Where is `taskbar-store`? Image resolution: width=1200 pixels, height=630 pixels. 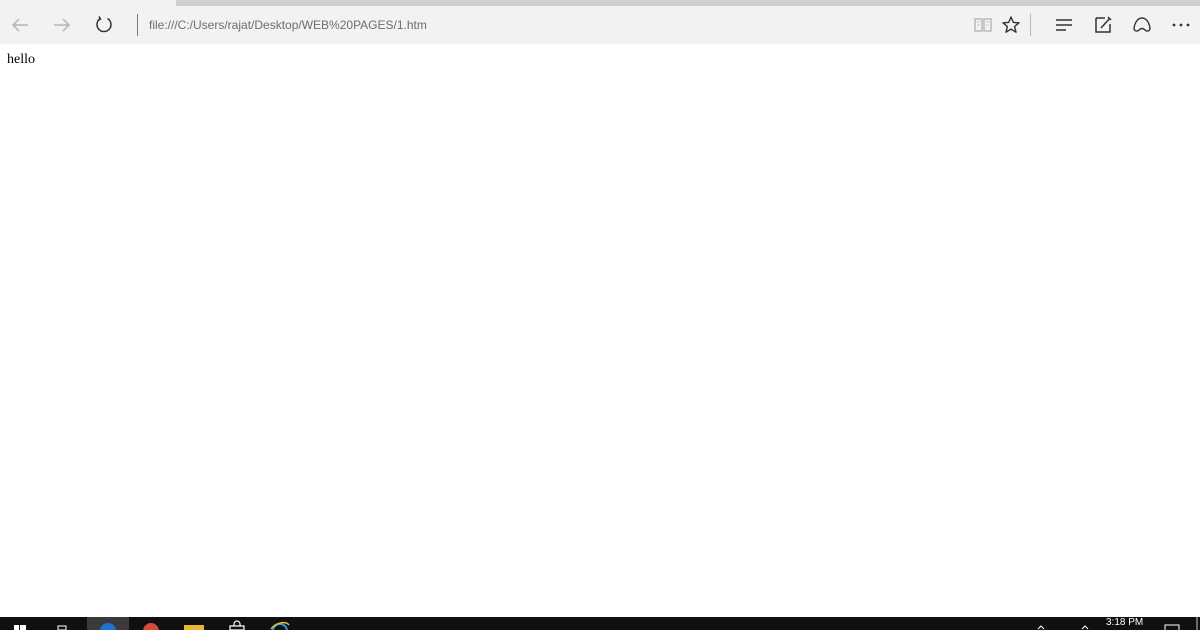
taskbar-store is located at coordinates (237, 623).